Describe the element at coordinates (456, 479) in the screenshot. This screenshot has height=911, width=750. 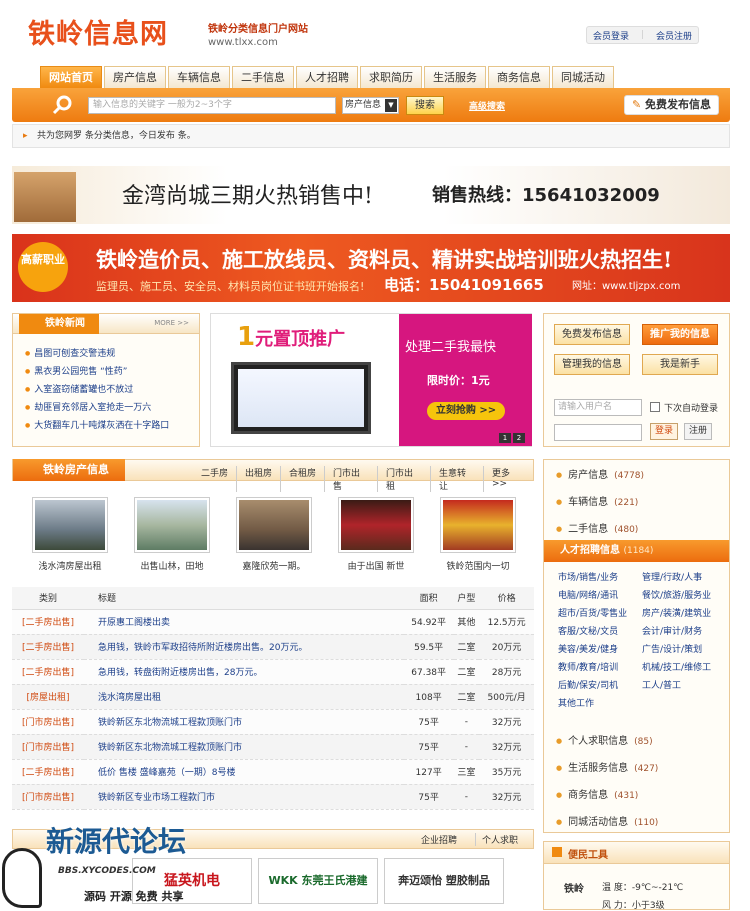
I see `house-tab: 生意转让` at that location.